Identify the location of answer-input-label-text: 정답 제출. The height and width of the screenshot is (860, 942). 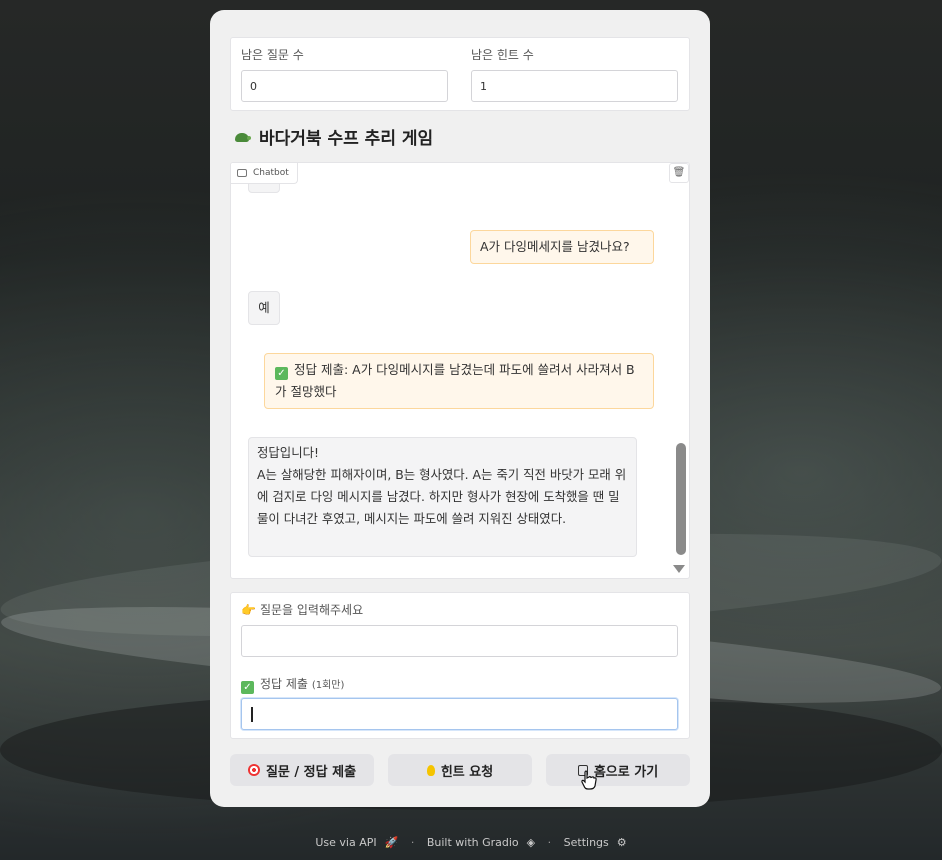
(284, 684).